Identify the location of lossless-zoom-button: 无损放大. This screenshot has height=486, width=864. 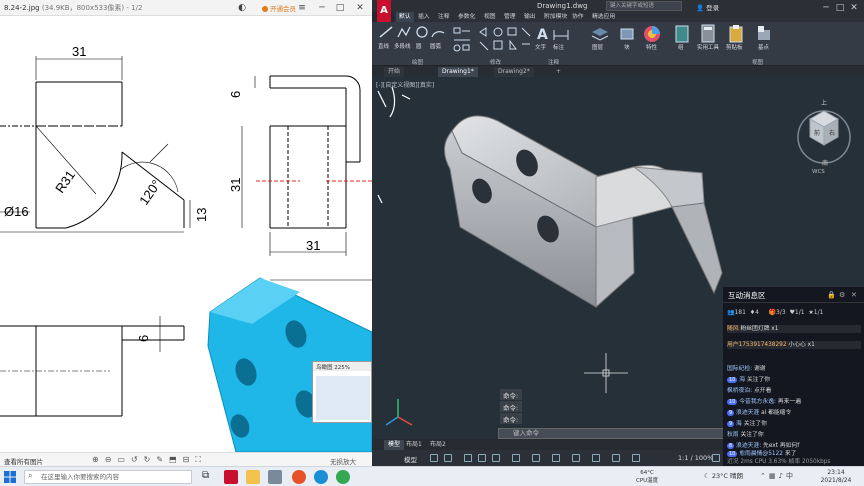
(343, 461).